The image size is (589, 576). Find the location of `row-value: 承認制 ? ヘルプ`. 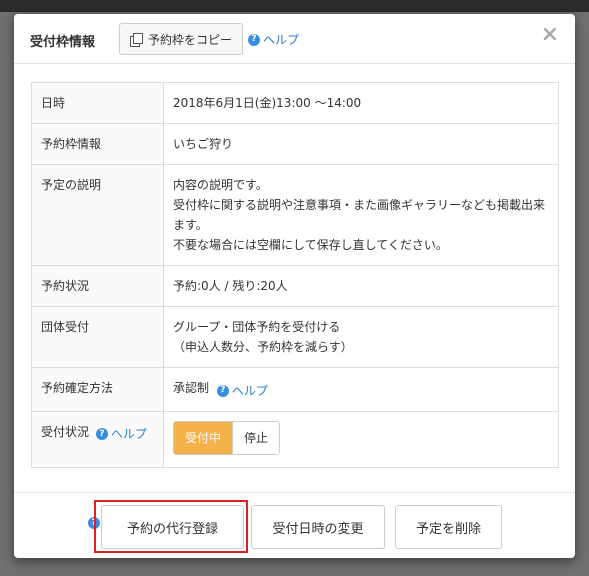

row-value: 承認制 ? ヘルプ is located at coordinates (361, 389).